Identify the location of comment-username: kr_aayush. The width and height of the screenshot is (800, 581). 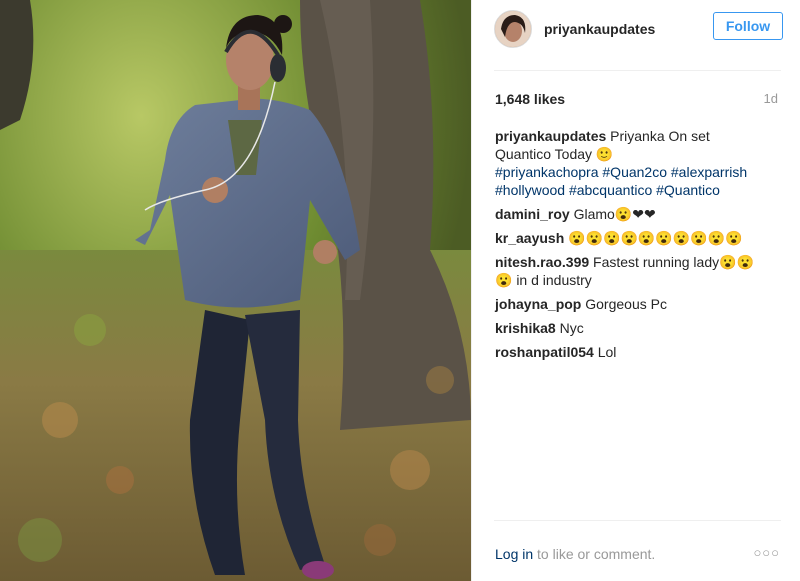
(529, 238).